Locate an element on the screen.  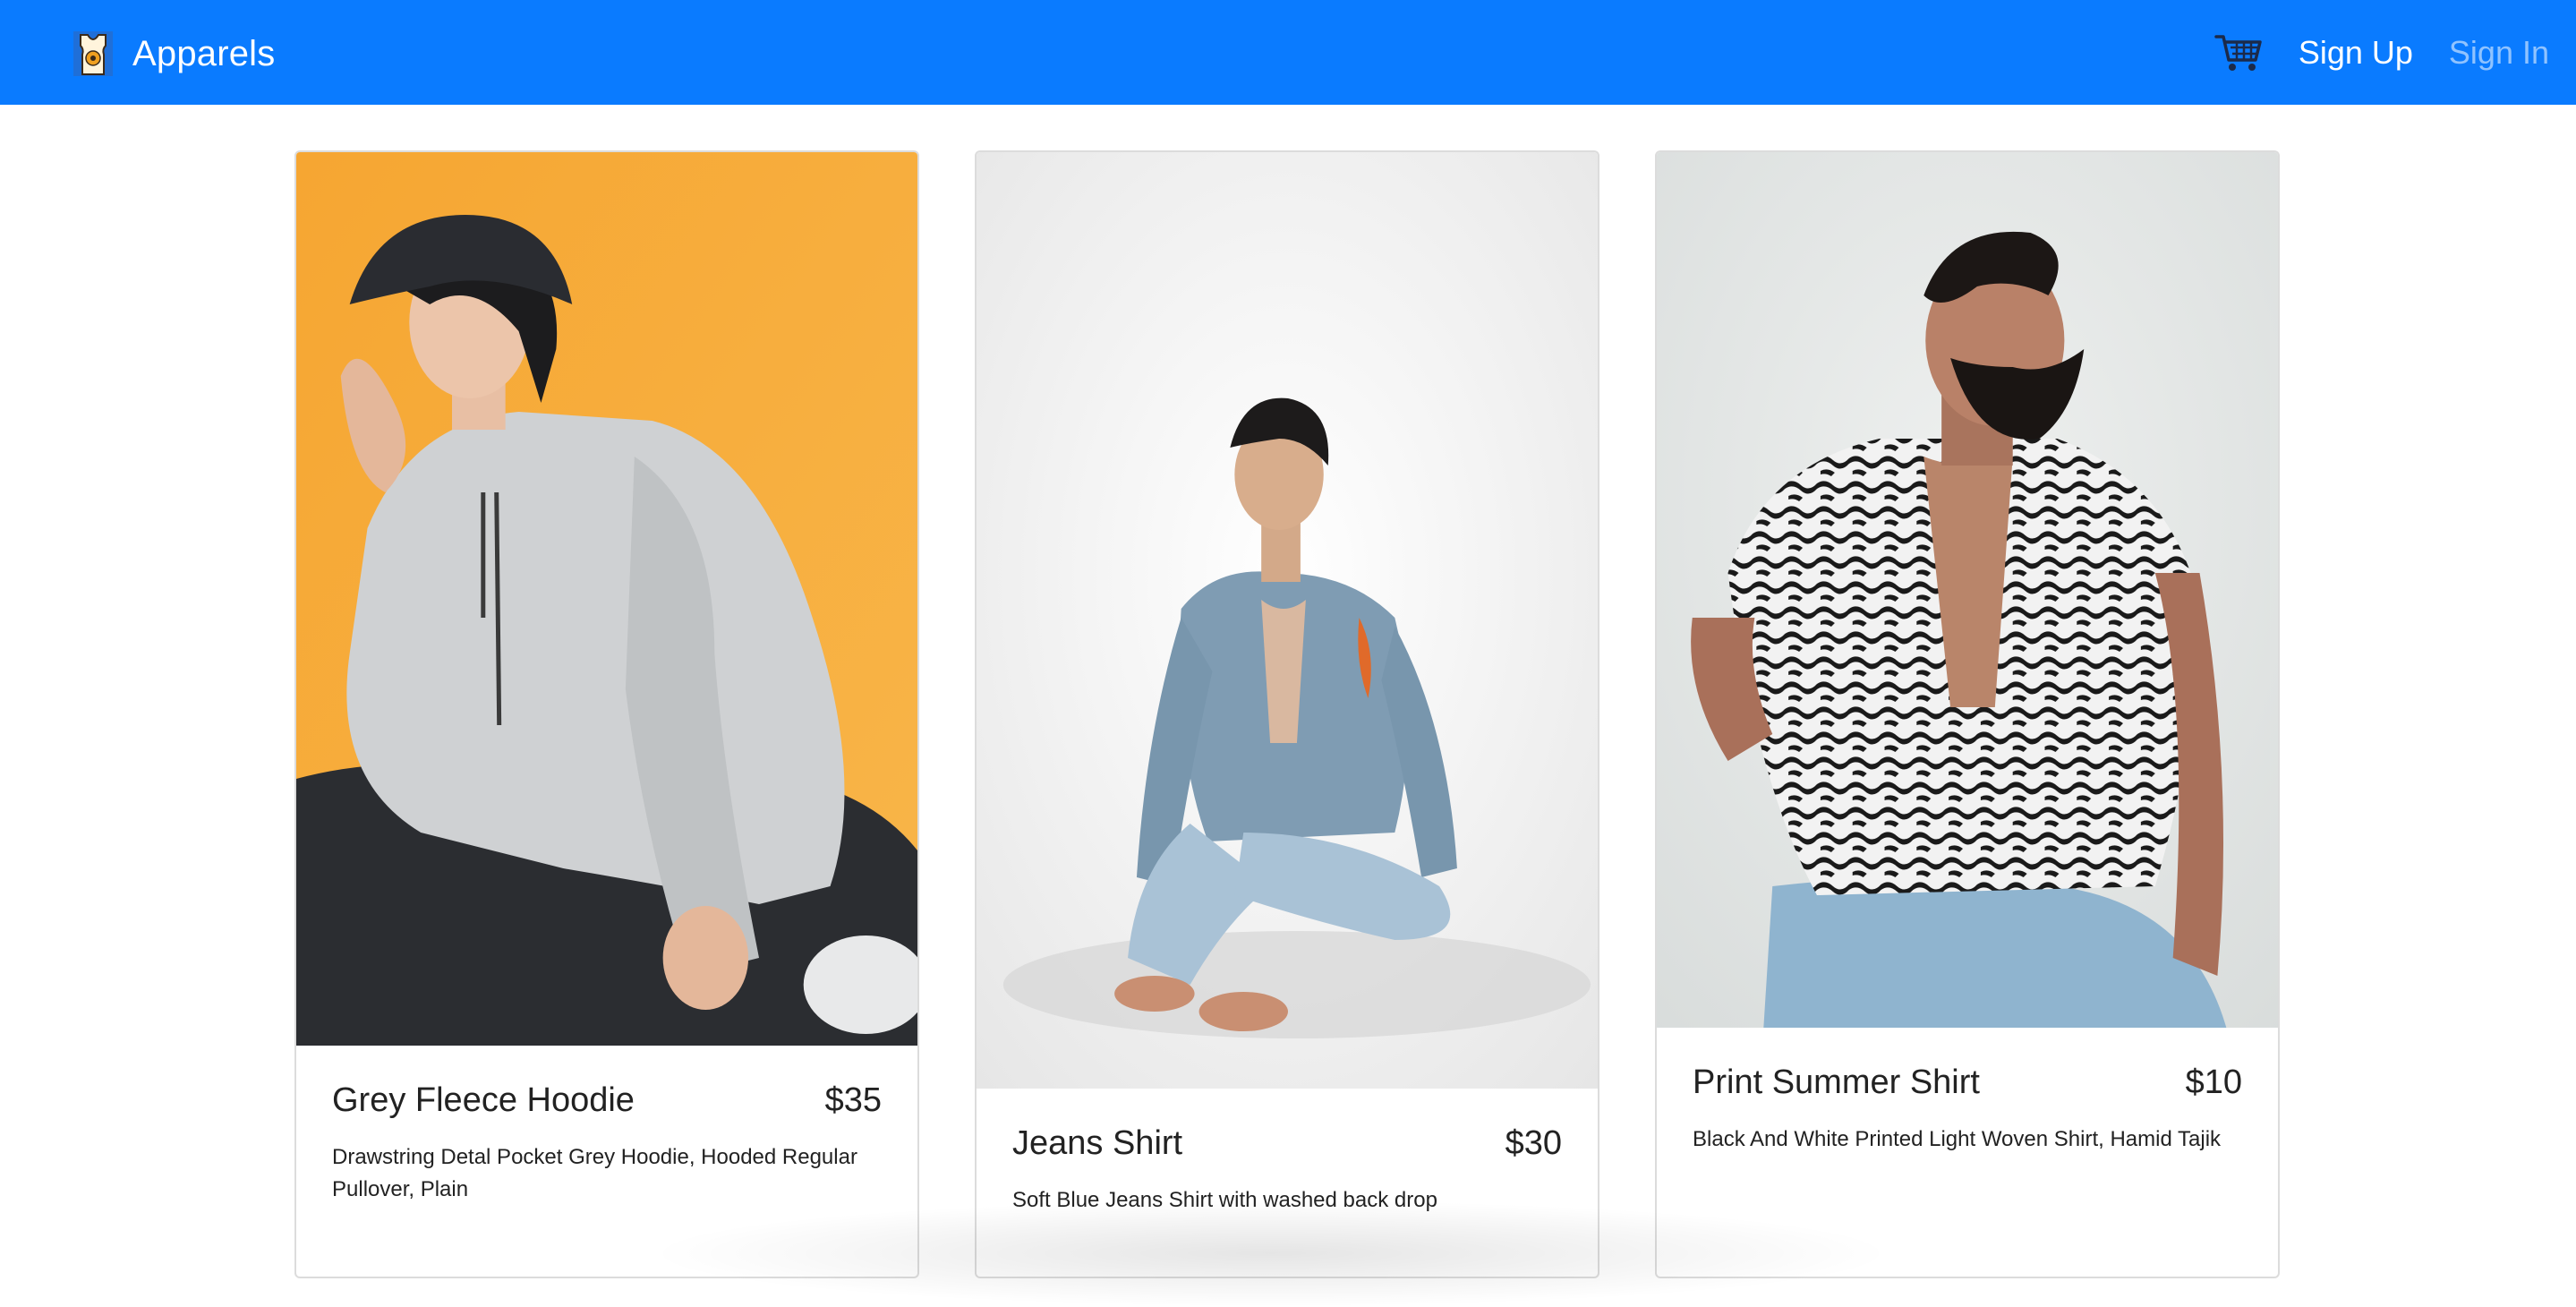
product-price: $35 is located at coordinates (853, 1100).